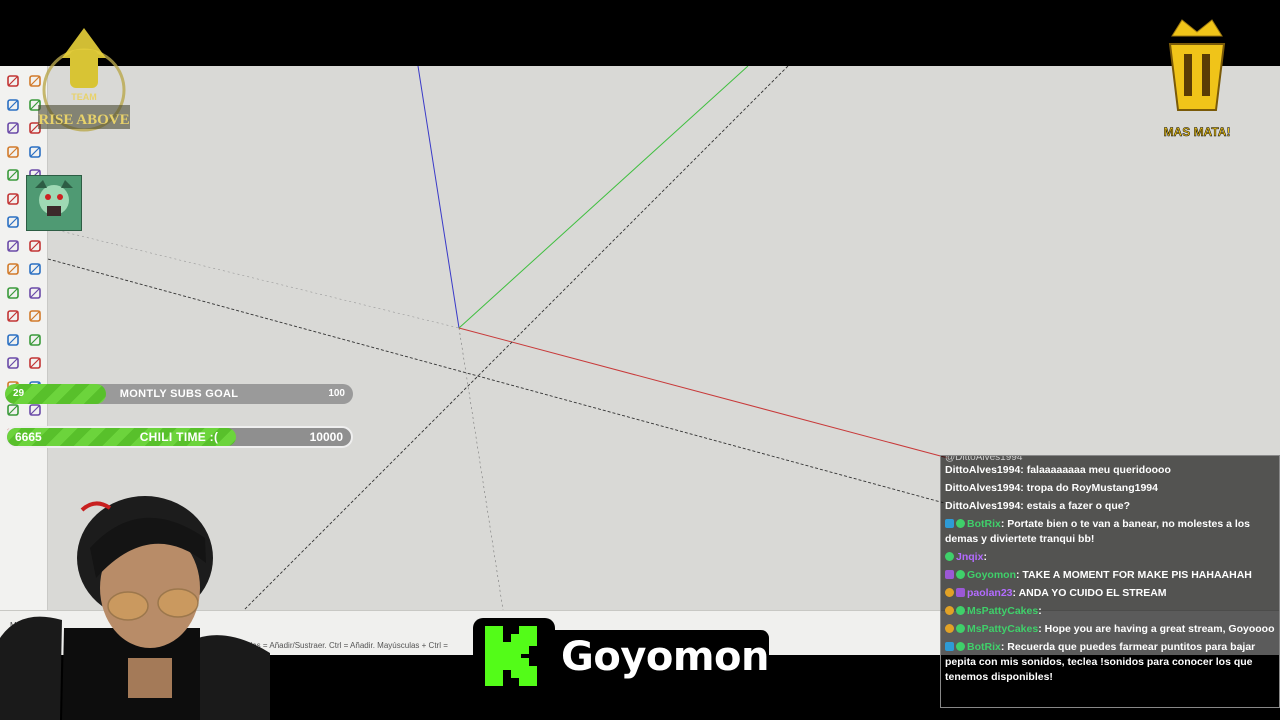  I want to click on chili-goal-title: CHILI TIME :(, so click(179, 437).